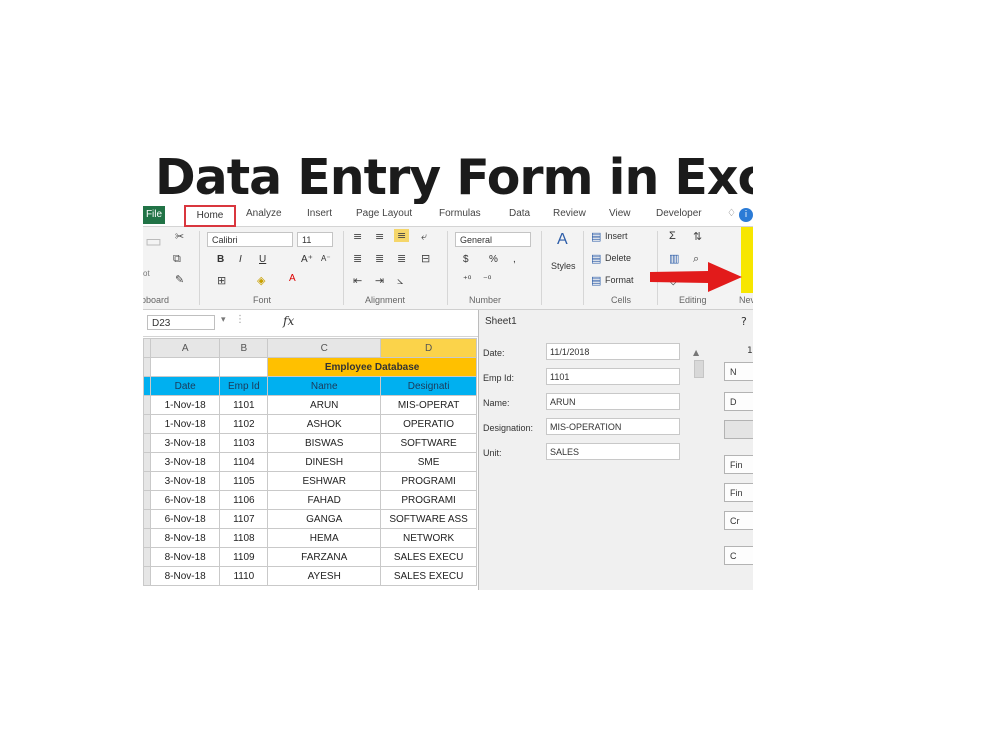 This screenshot has height=750, width=1000. What do you see at coordinates (379, 236) in the screenshot?
I see `align-middle-icon: ≡` at bounding box center [379, 236].